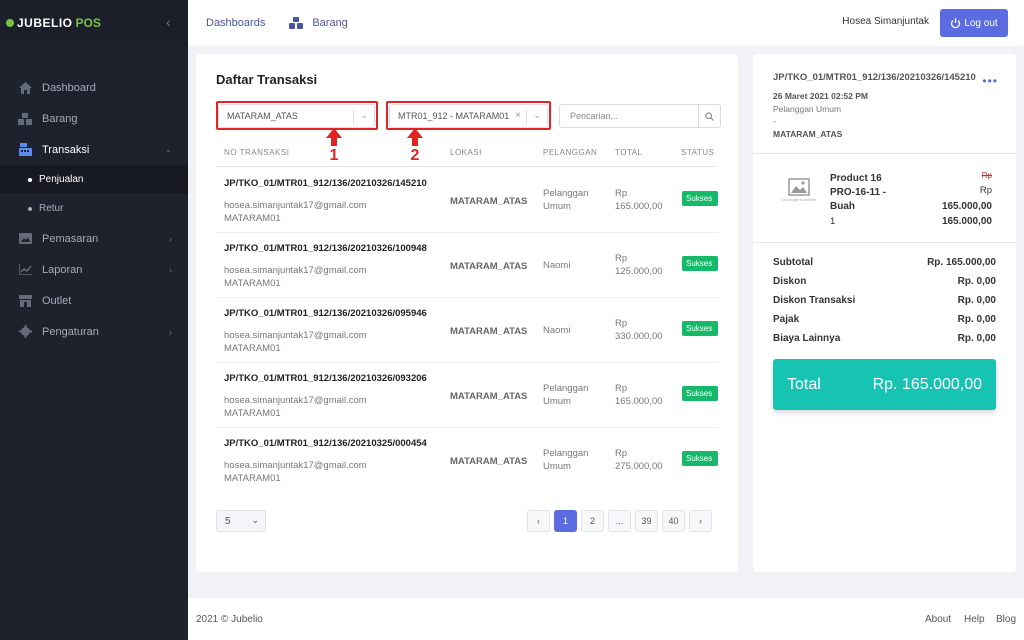  I want to click on search-icon, so click(709, 116).